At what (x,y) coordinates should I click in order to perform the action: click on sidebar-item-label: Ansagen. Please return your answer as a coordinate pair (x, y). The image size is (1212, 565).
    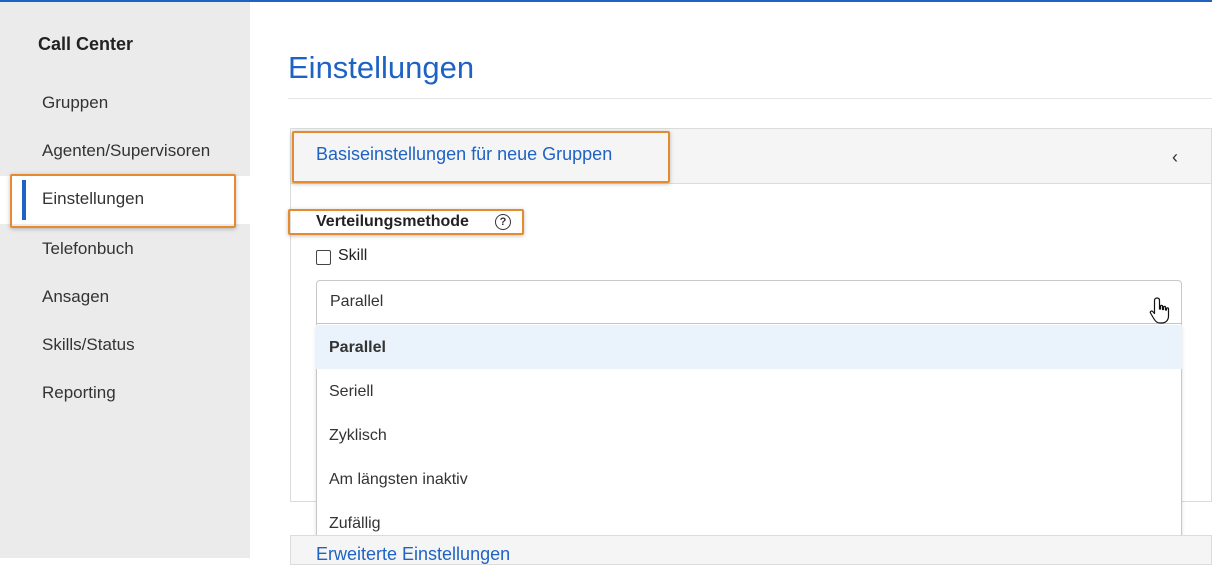
    Looking at the image, I should click on (76, 296).